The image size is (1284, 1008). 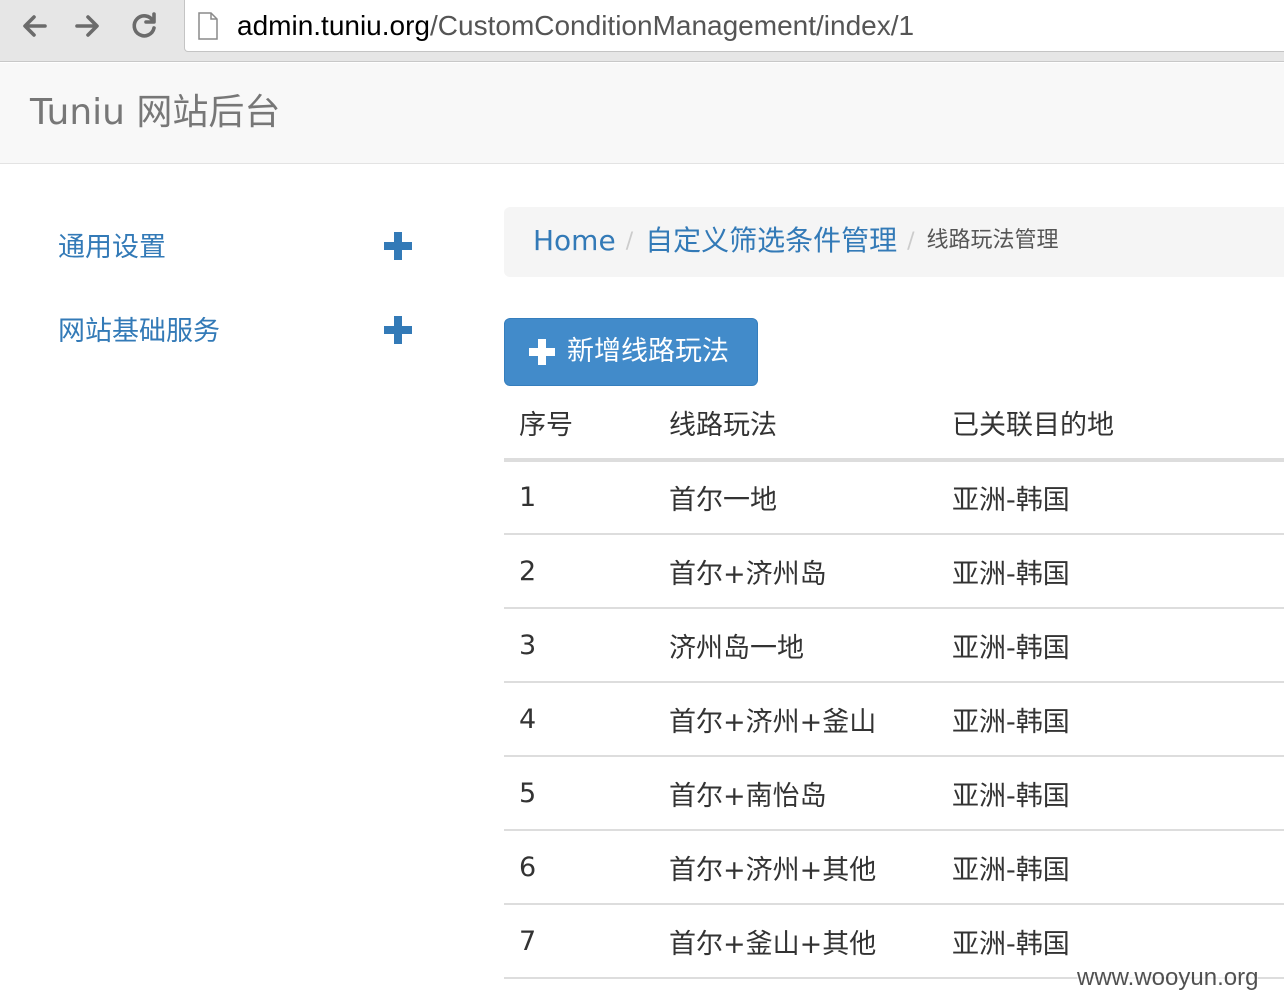 I want to click on cell-index: 2, so click(x=528, y=571).